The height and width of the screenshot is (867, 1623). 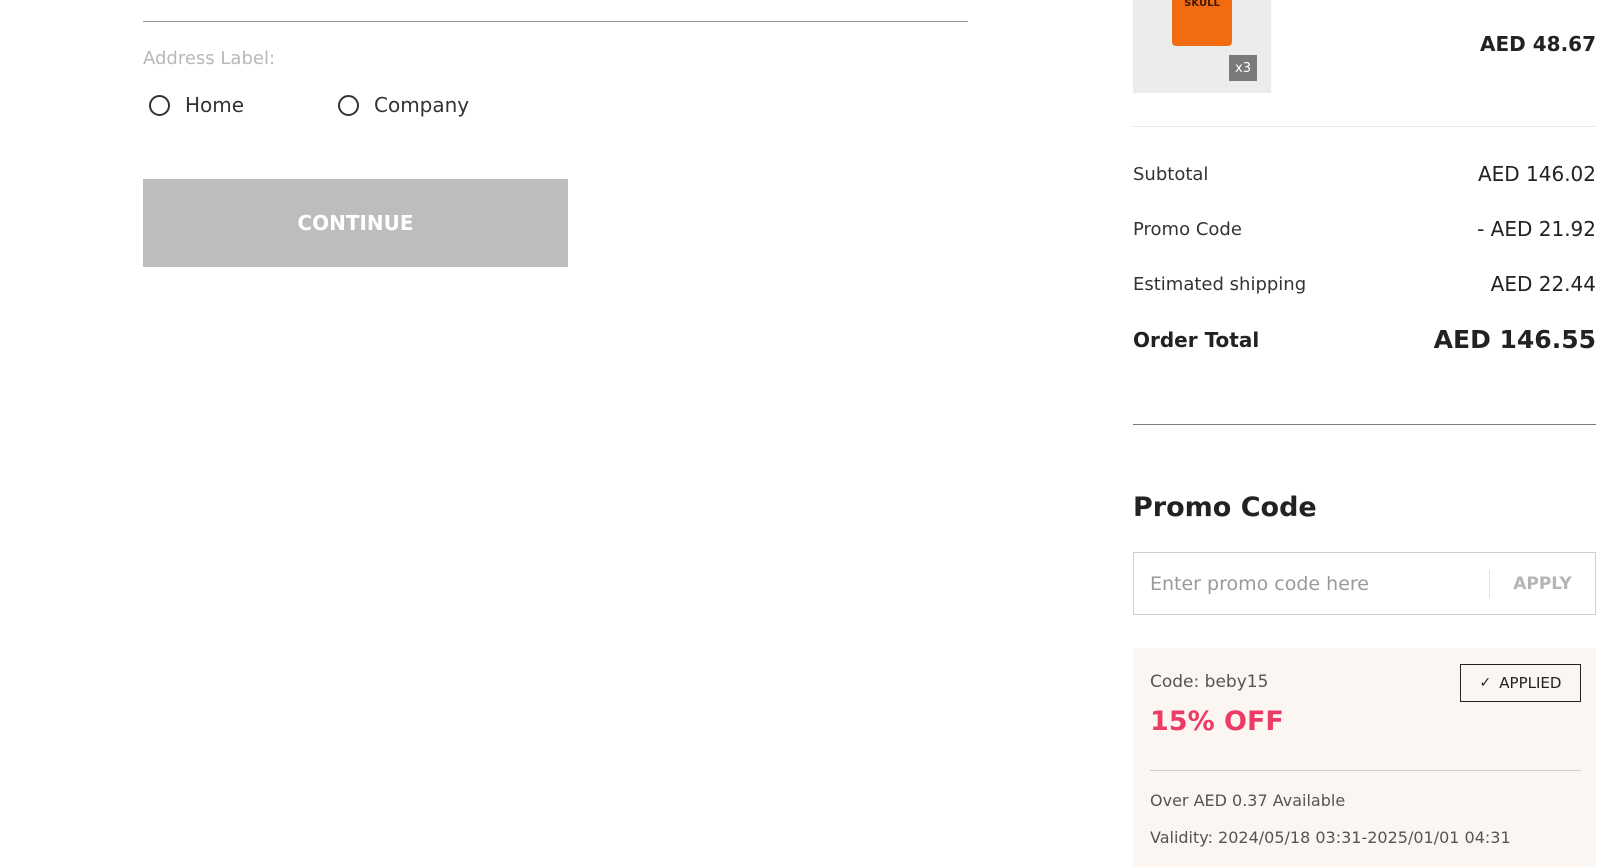 I want to click on address-option-label: Home, so click(x=215, y=105).